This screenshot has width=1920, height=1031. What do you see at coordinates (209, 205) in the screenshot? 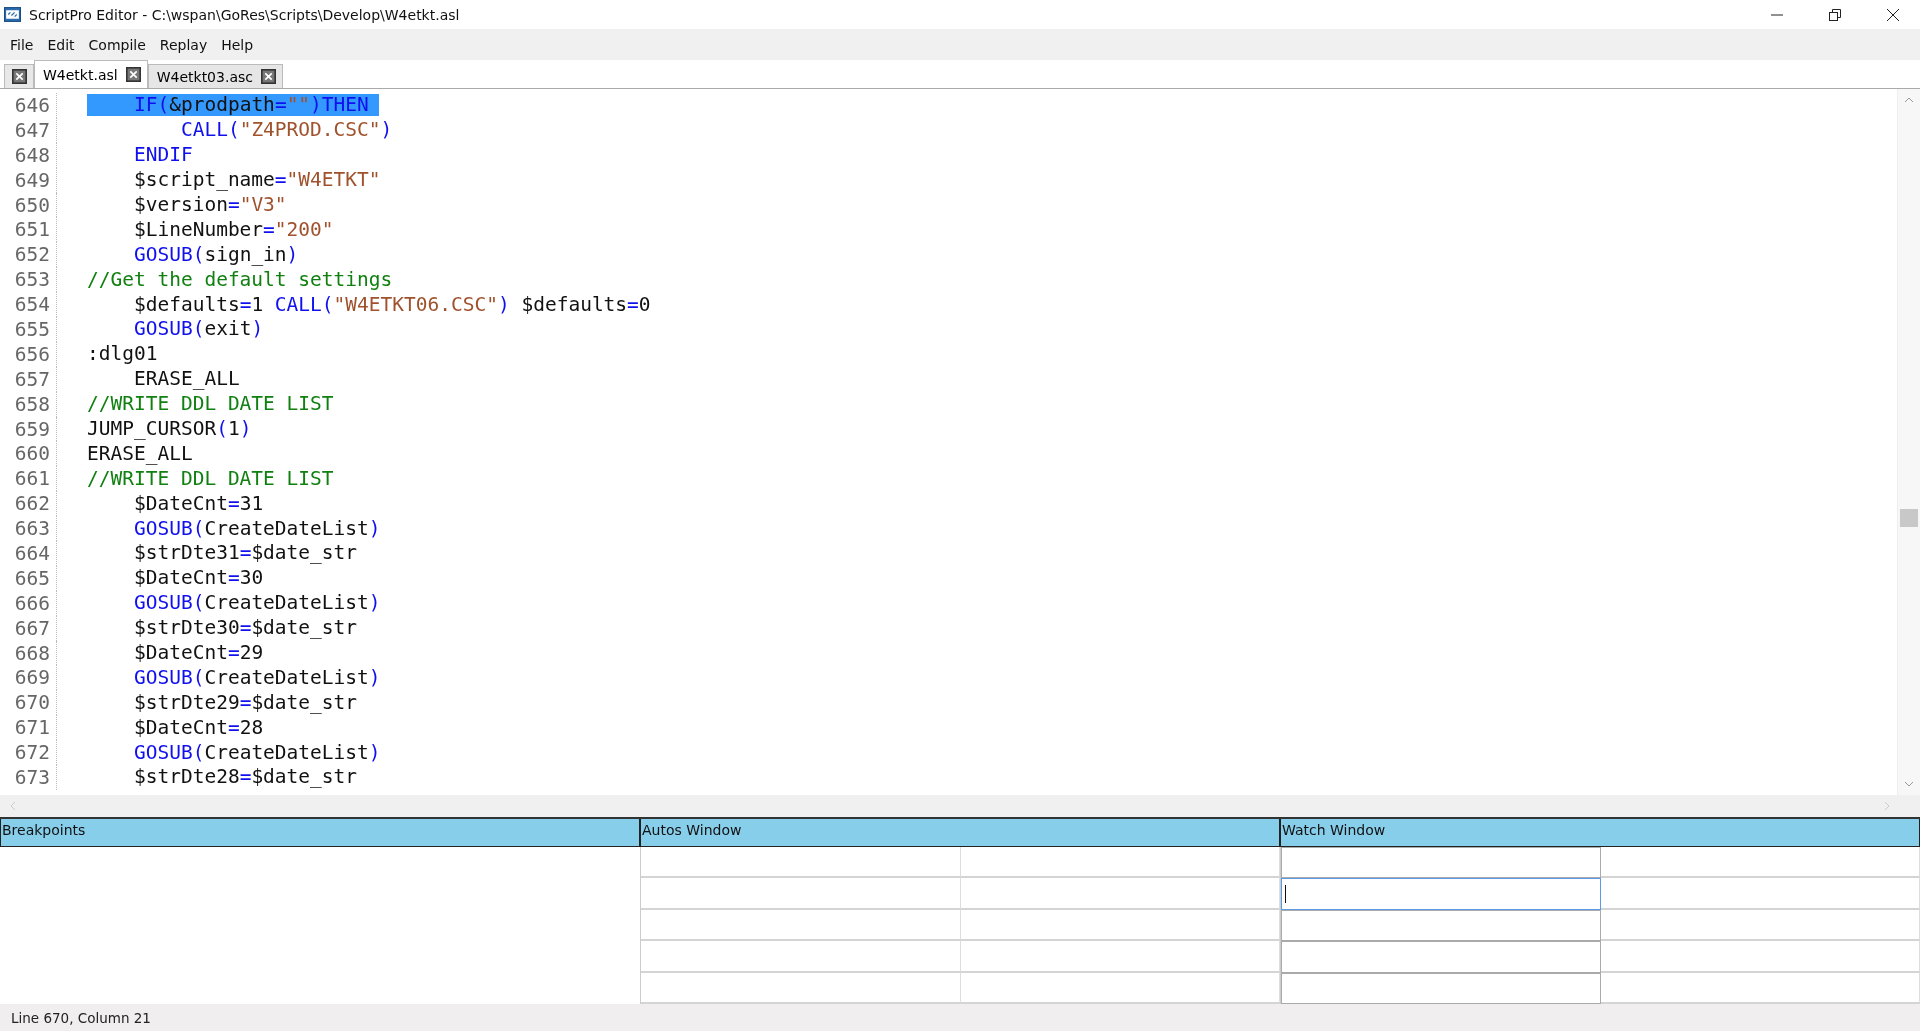
I see `code-line: $version="V3"` at bounding box center [209, 205].